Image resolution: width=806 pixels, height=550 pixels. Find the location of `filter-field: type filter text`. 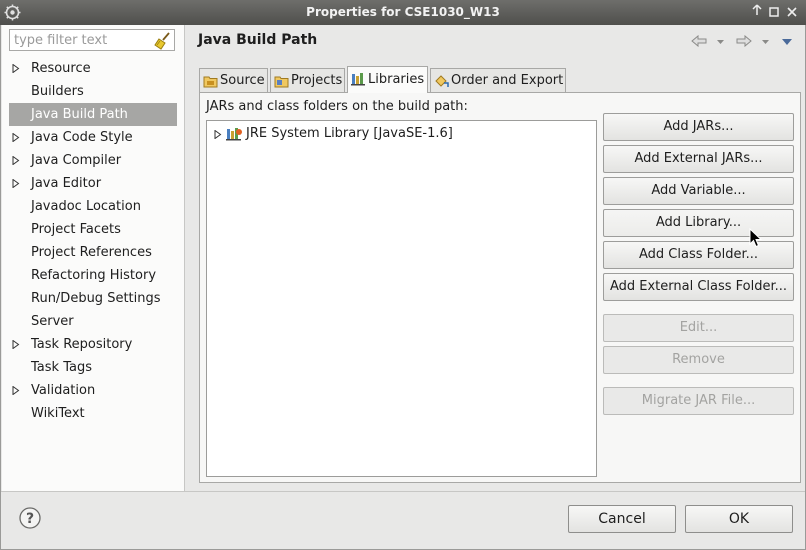

filter-field: type filter text is located at coordinates (92, 40).